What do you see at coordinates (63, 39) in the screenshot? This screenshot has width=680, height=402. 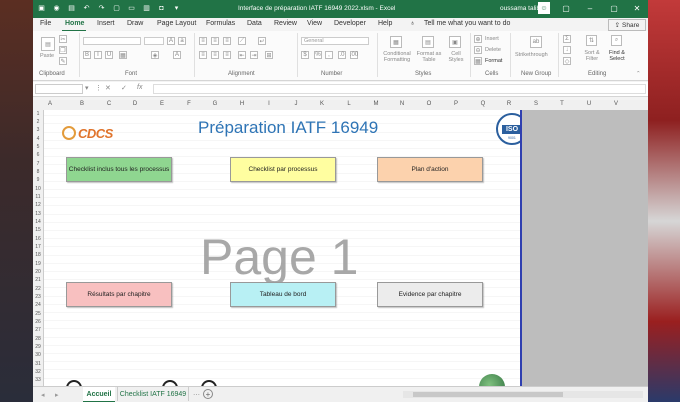 I see `cut-icon: ✂` at bounding box center [63, 39].